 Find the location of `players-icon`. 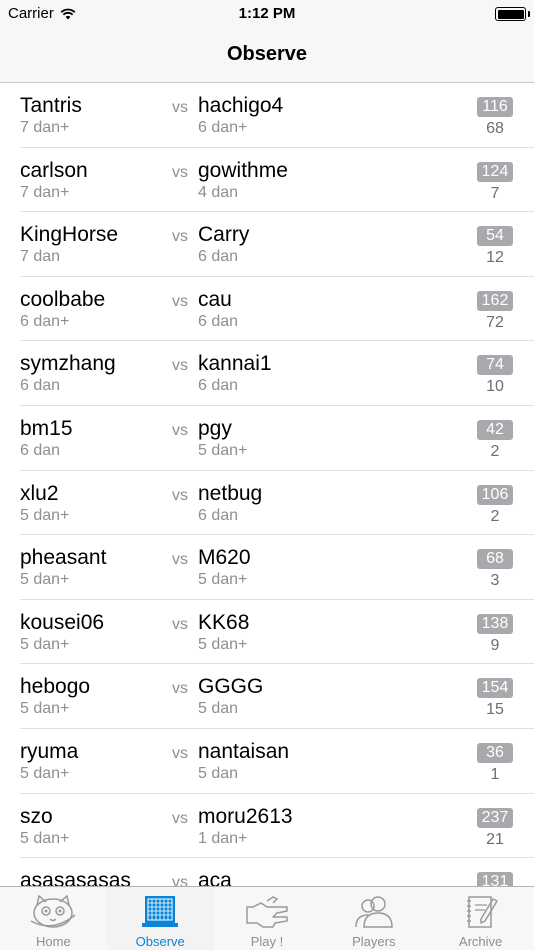

players-icon is located at coordinates (374, 912).